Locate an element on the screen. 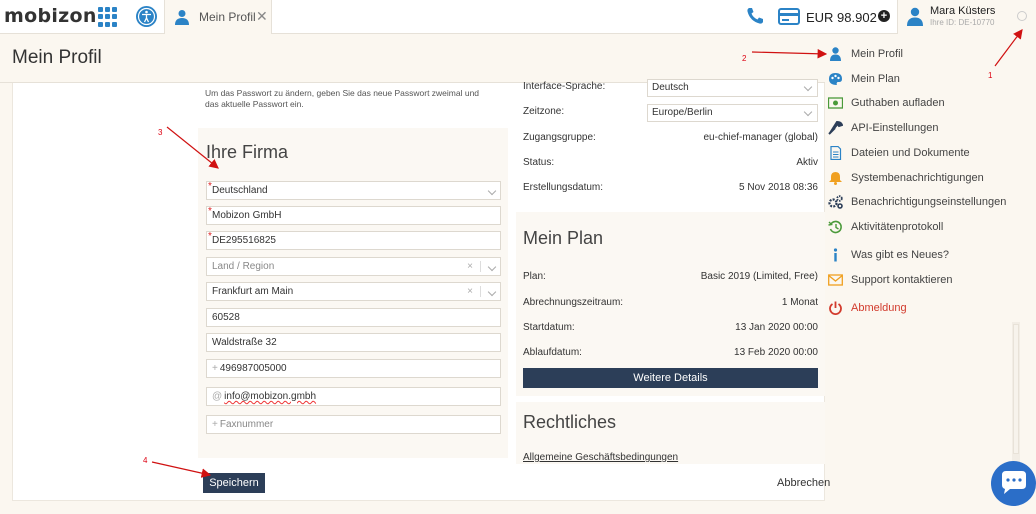 The height and width of the screenshot is (514, 1036). chat-button is located at coordinates (1013, 483).